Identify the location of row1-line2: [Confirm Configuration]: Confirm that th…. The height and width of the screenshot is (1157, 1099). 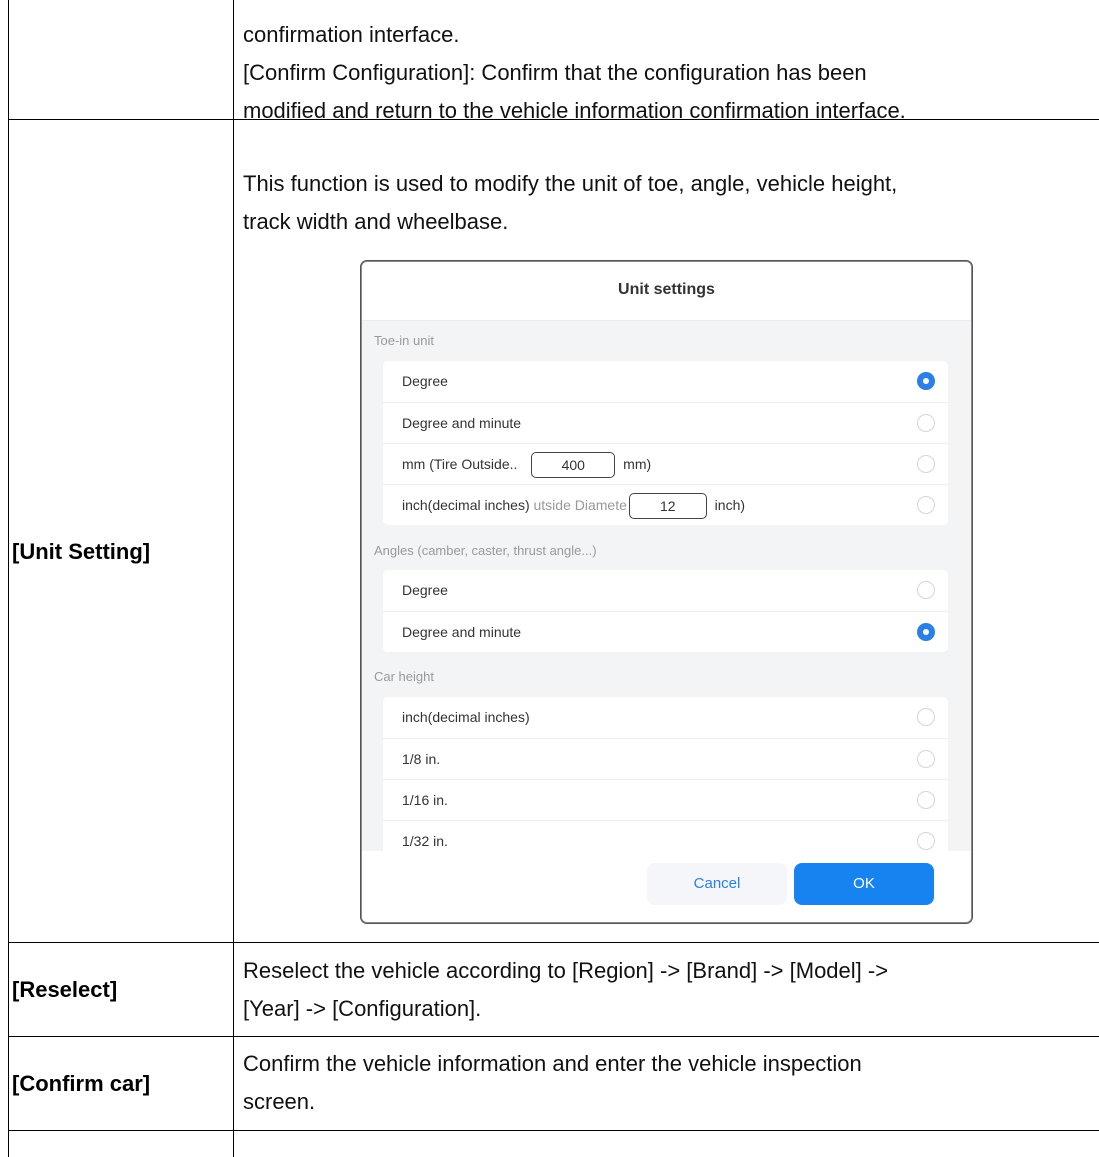
(555, 72).